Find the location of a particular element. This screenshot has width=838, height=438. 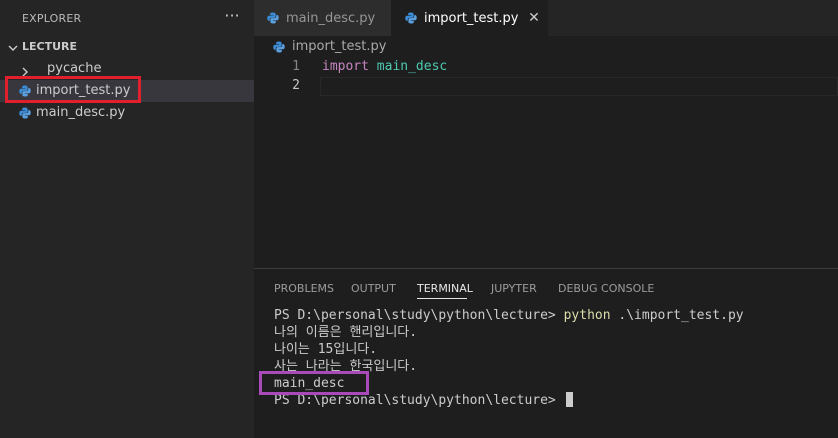

code-line-current: 2 is located at coordinates (546, 86).